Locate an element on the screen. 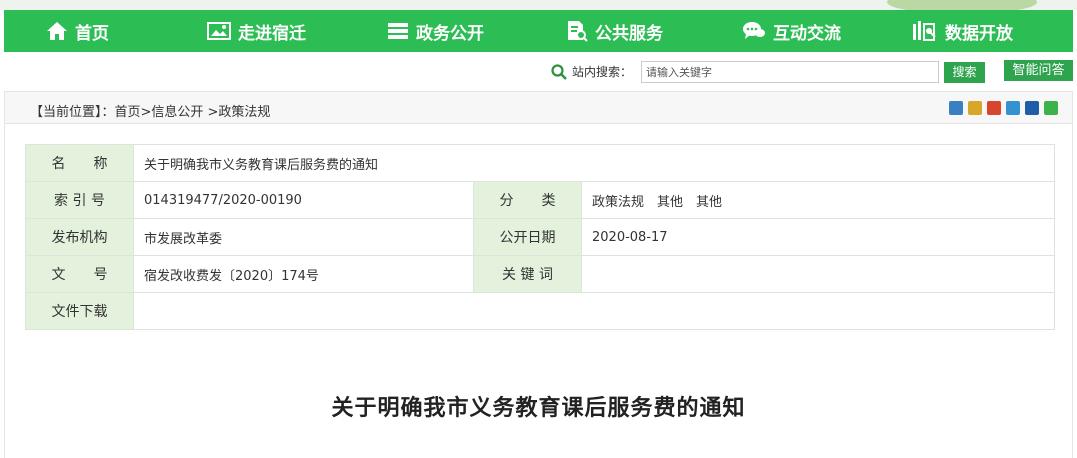 The image size is (1077, 458). nav-item-label: 首页 is located at coordinates (92, 33).